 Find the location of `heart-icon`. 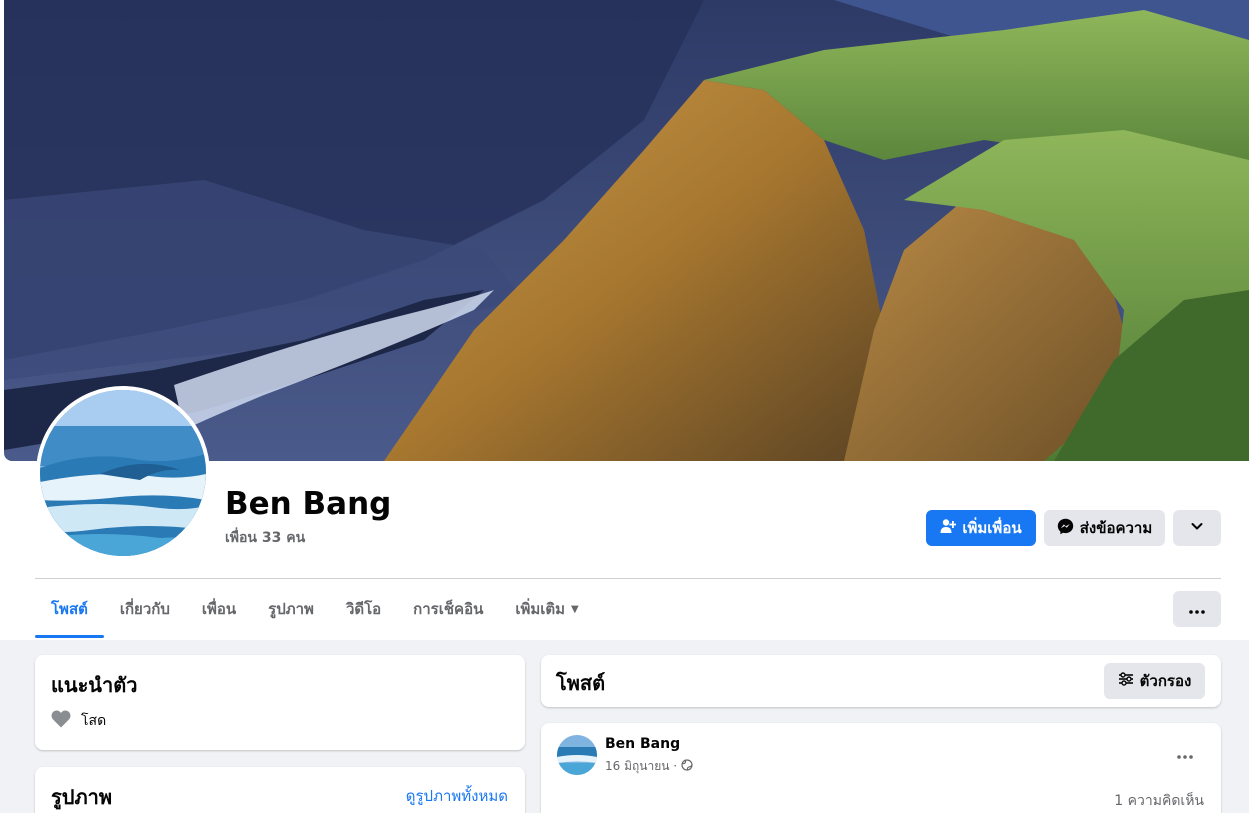

heart-icon is located at coordinates (61, 721).